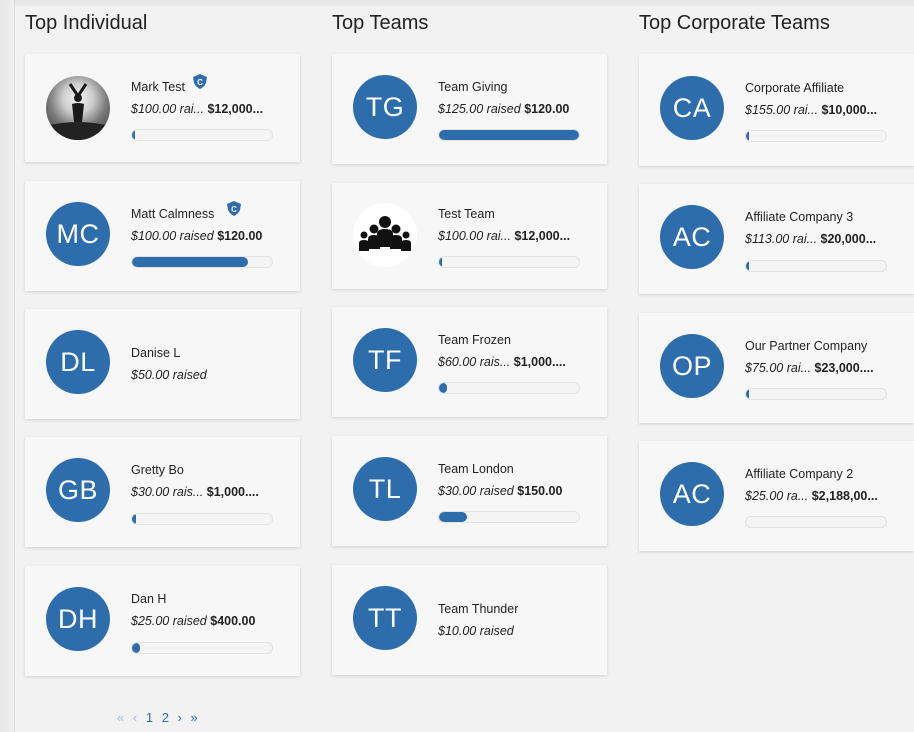 The height and width of the screenshot is (732, 914). Describe the element at coordinates (169, 621) in the screenshot. I see `raised-amount: $25.00 raised` at that location.